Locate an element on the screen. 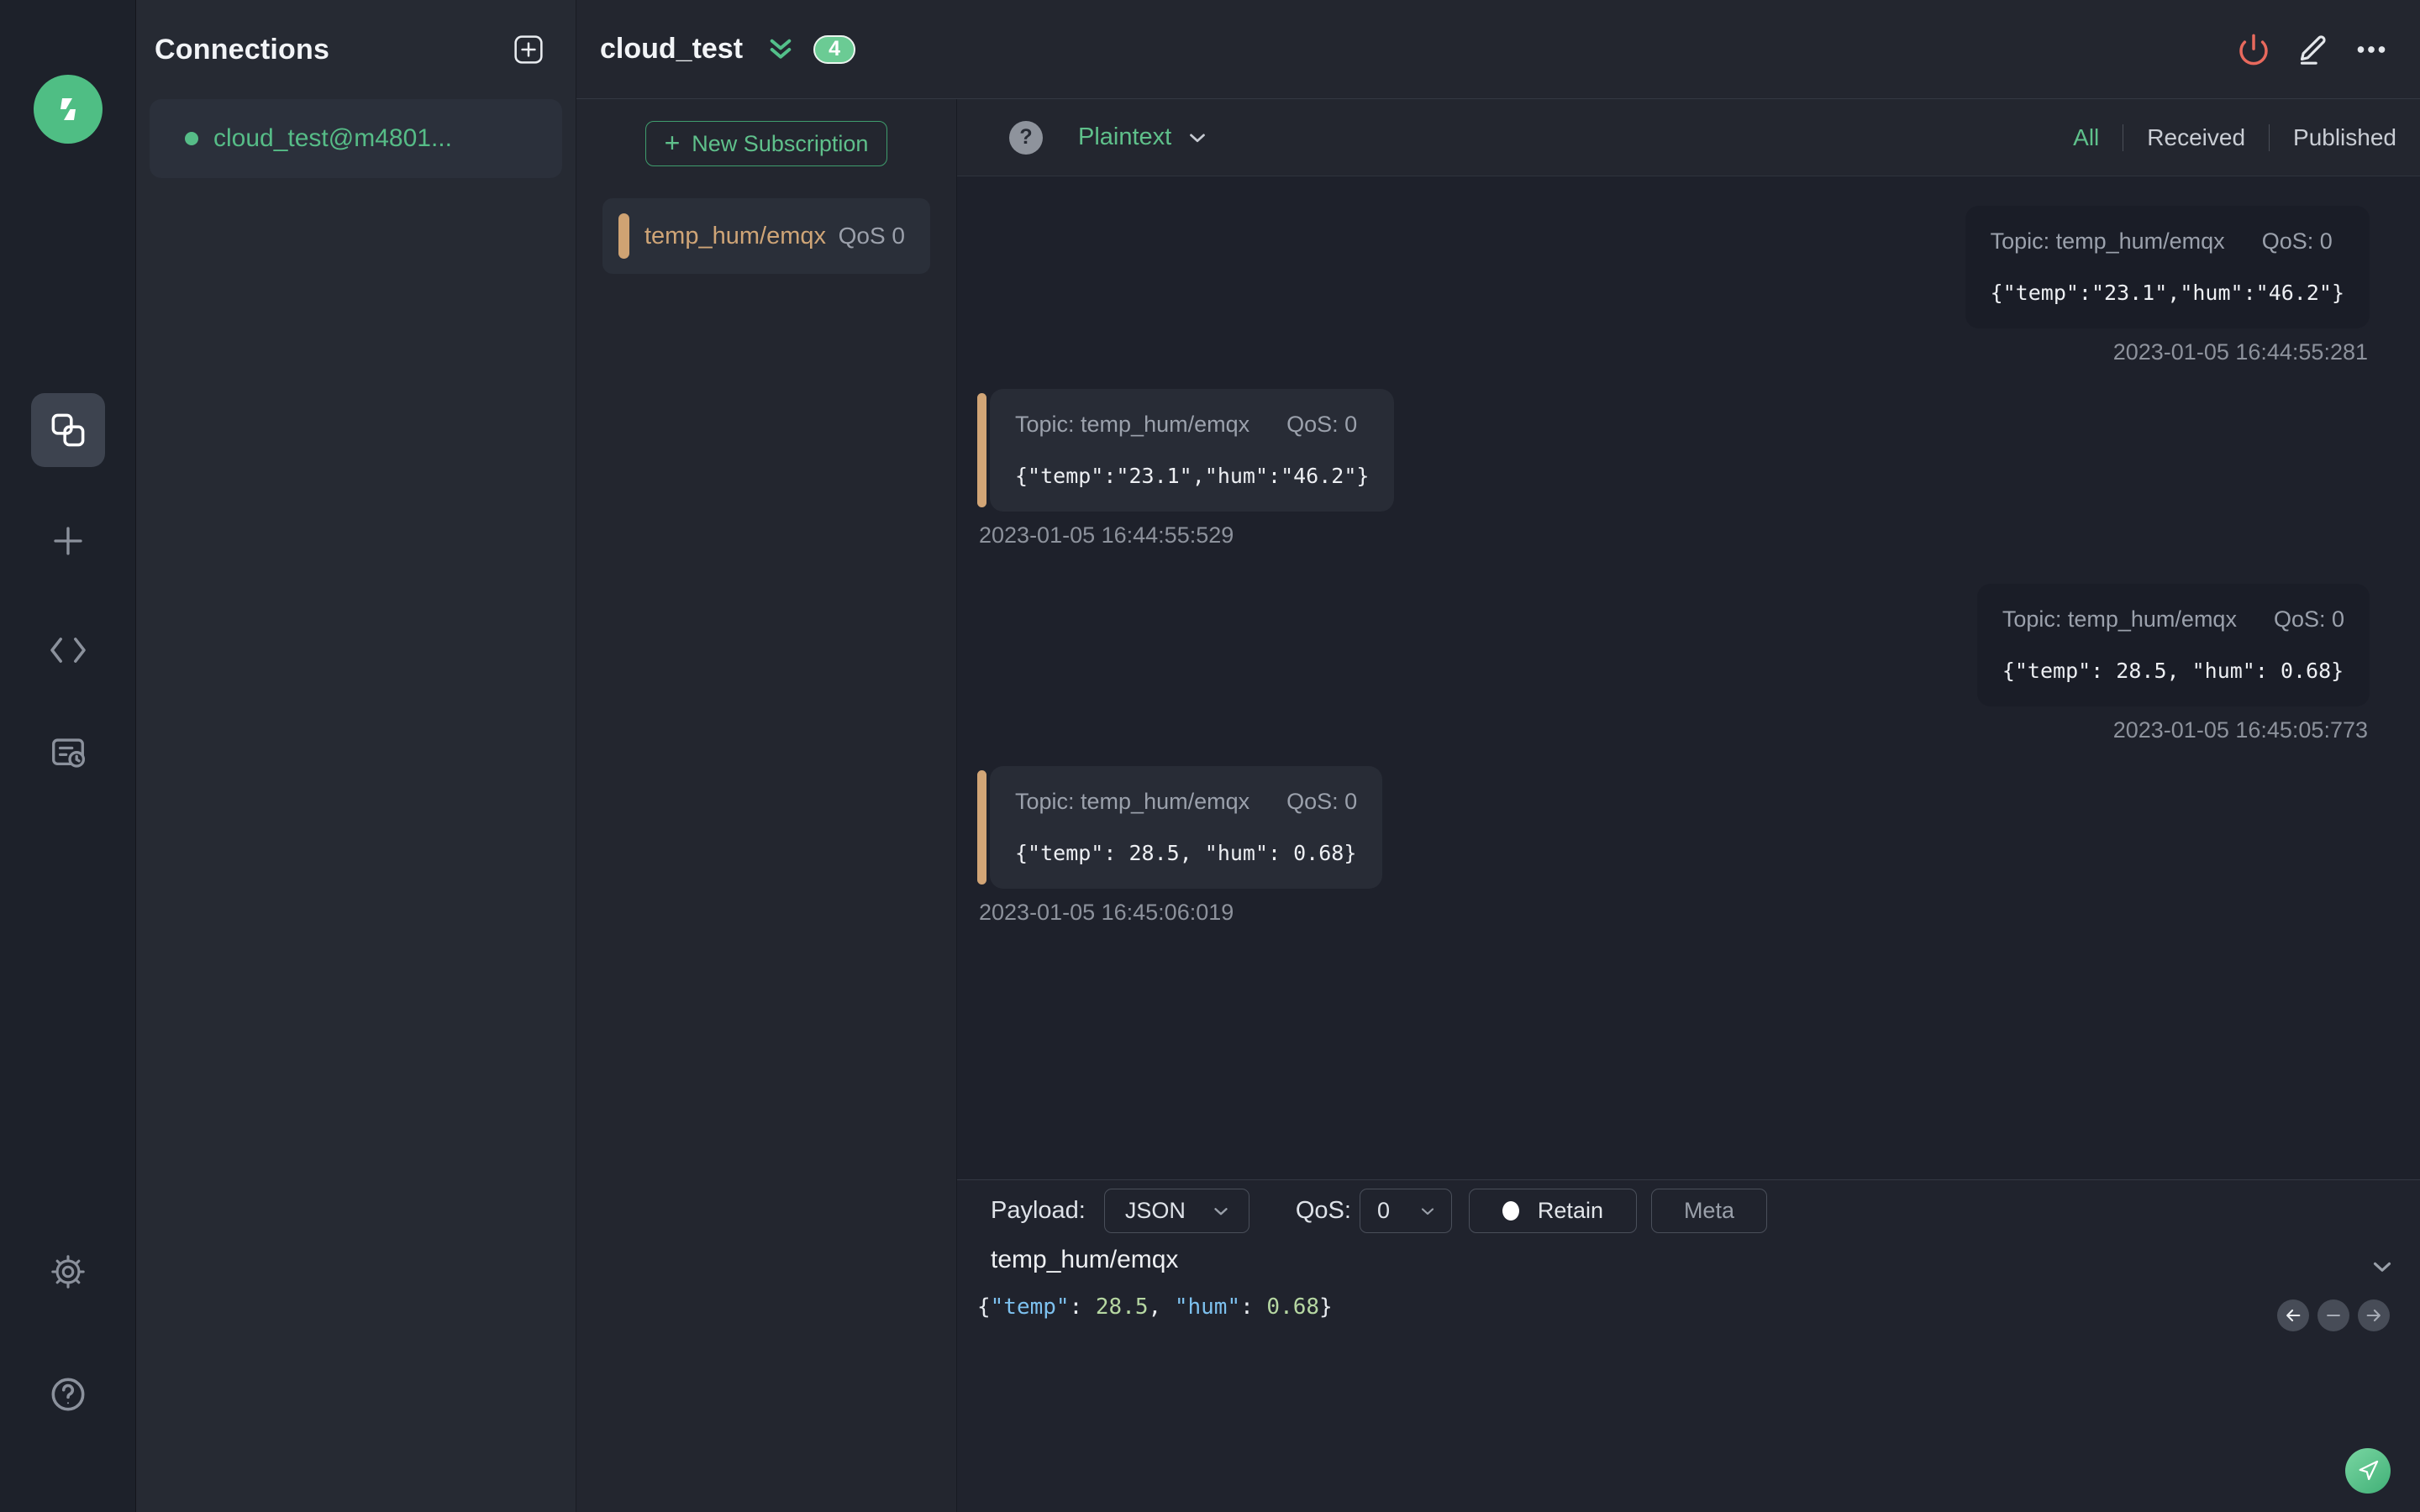 Image resolution: width=2420 pixels, height=1512 pixels. plus-square-icon is located at coordinates (528, 49).